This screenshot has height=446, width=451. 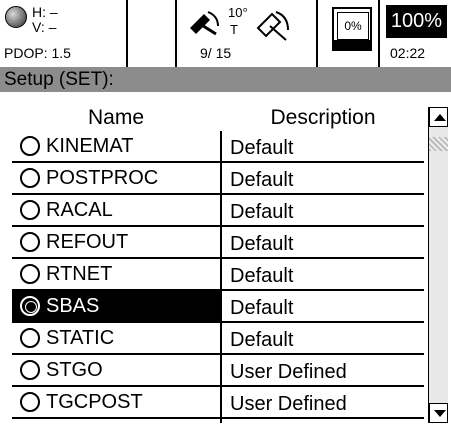 What do you see at coordinates (218, 307) in the screenshot?
I see `table-row-selected: SBAS Default` at bounding box center [218, 307].